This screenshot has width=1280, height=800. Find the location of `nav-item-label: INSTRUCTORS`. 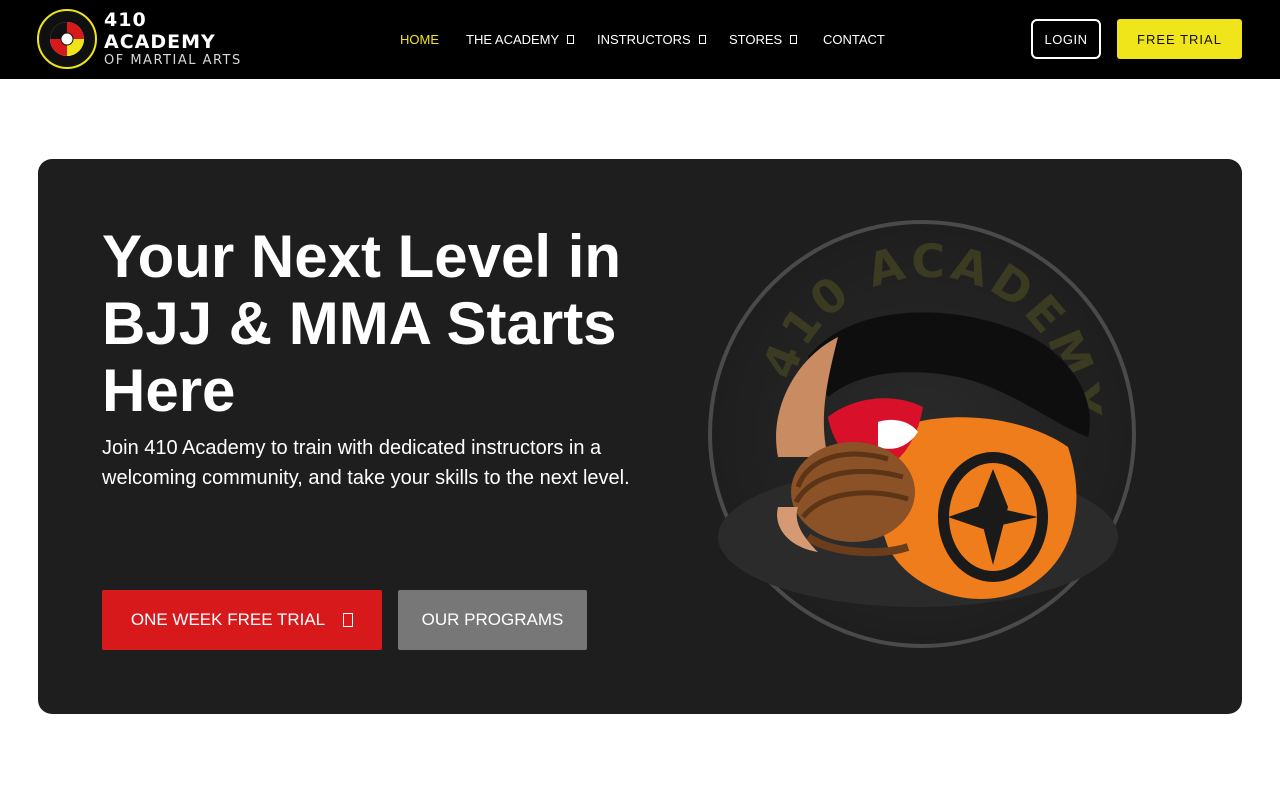

nav-item-label: INSTRUCTORS is located at coordinates (644, 39).